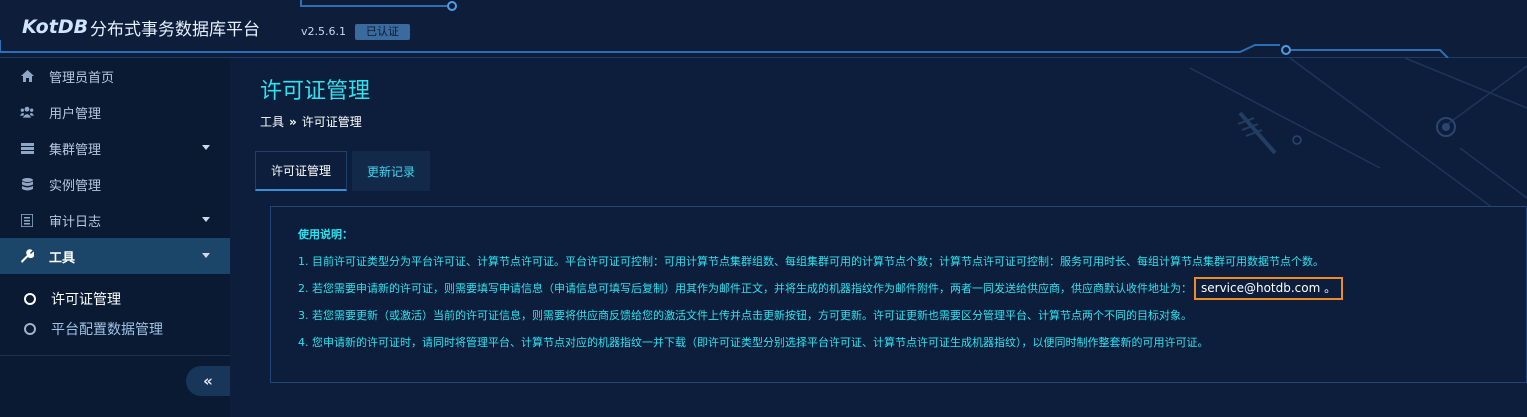  What do you see at coordinates (27, 220) in the screenshot?
I see `list-icon` at bounding box center [27, 220].